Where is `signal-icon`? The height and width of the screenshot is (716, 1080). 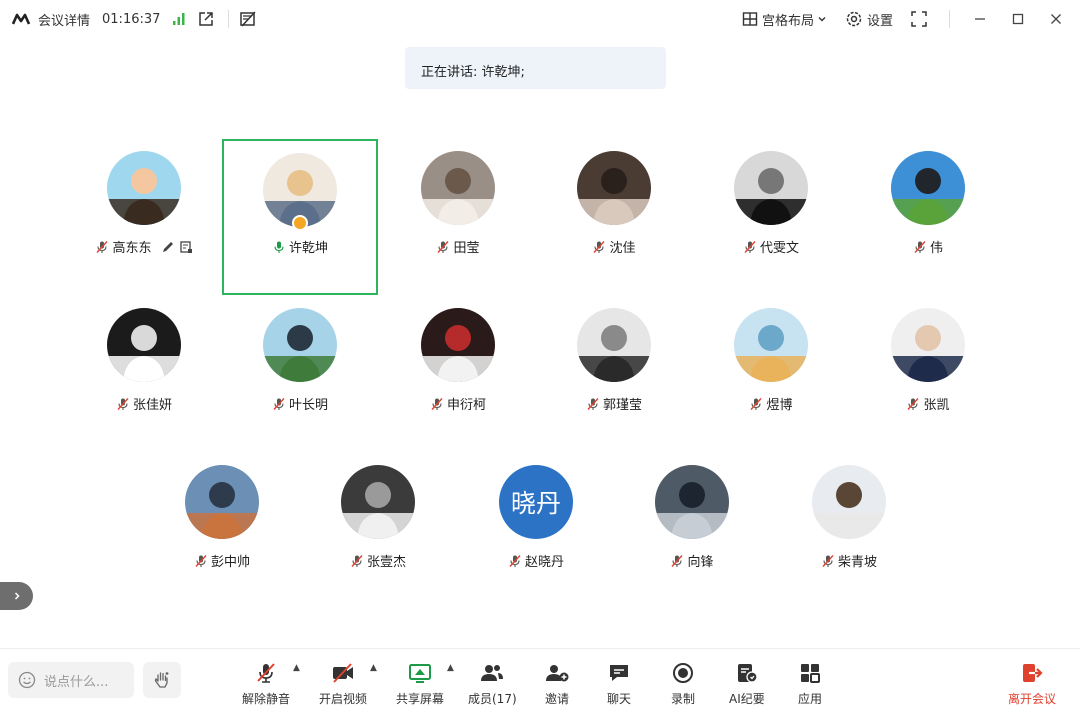 signal-icon is located at coordinates (179, 19).